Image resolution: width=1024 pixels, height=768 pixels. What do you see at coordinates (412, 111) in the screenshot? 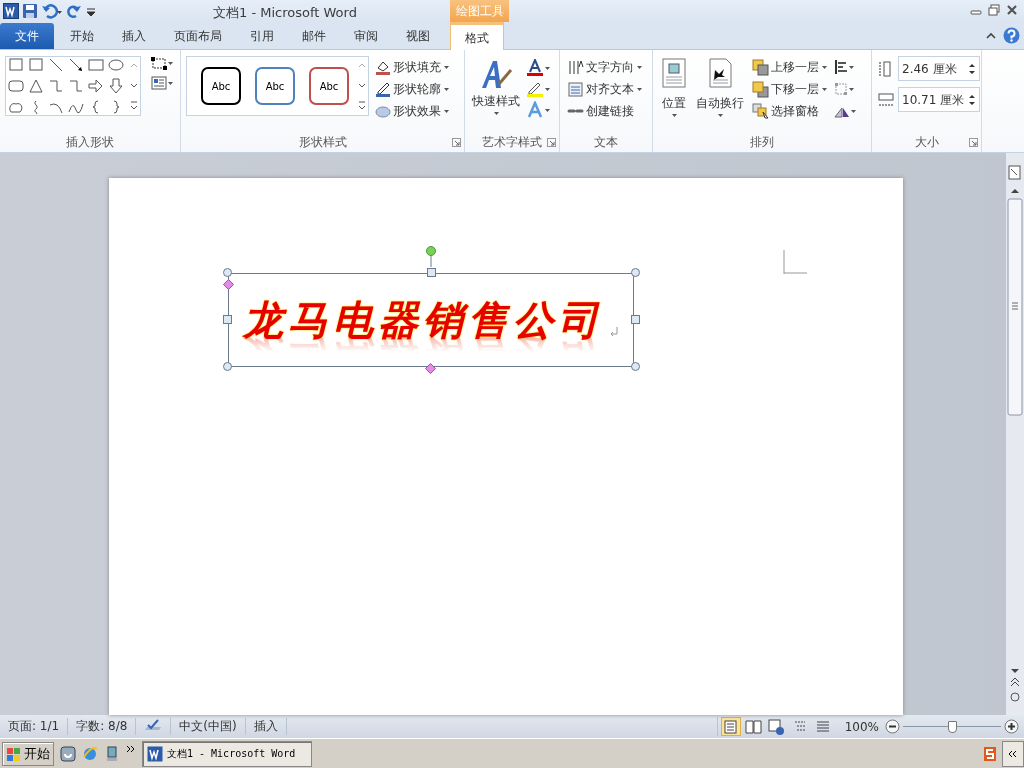
I see `ribbon-command: 形状效果` at bounding box center [412, 111].